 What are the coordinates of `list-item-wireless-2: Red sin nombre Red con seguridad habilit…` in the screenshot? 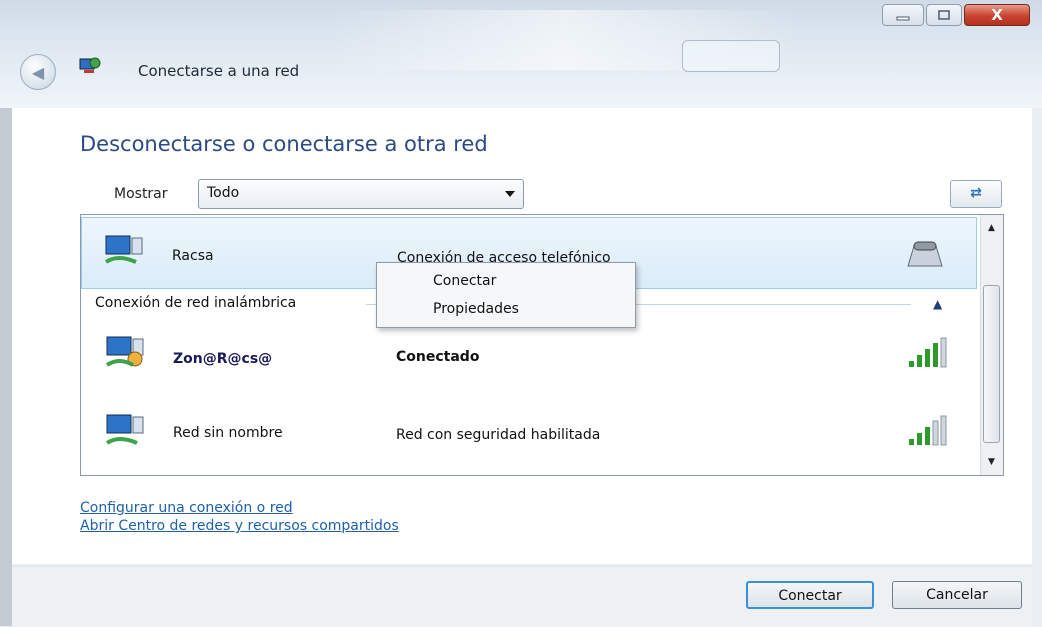 It's located at (529, 437).